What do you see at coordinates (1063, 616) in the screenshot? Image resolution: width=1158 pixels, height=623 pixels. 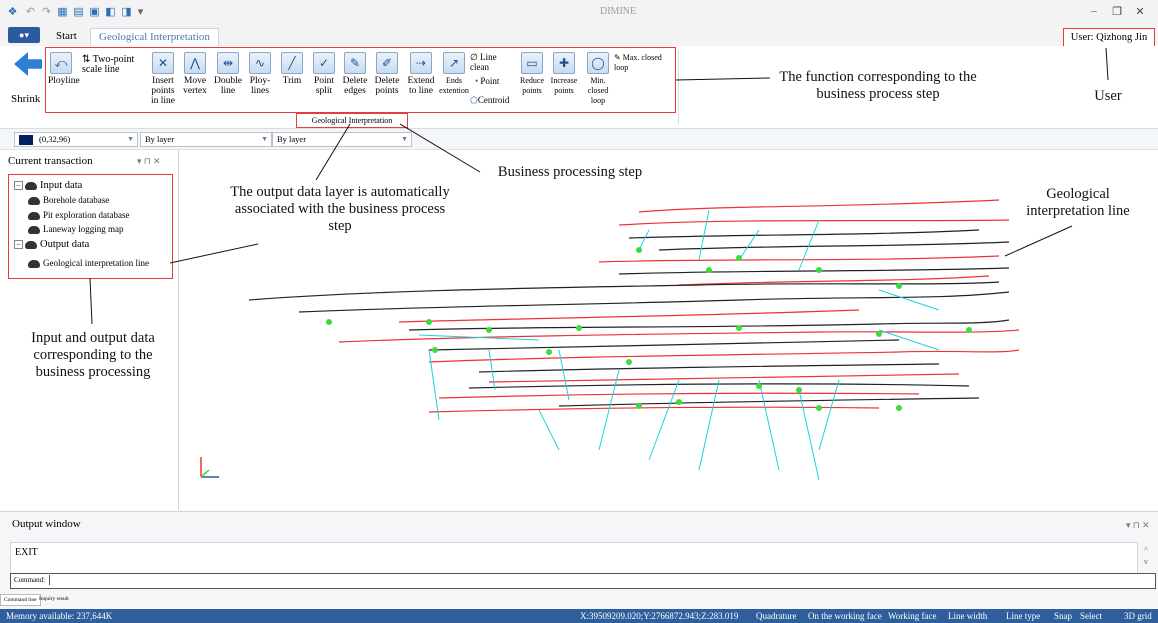 I see `status-snap: Snap` at bounding box center [1063, 616].